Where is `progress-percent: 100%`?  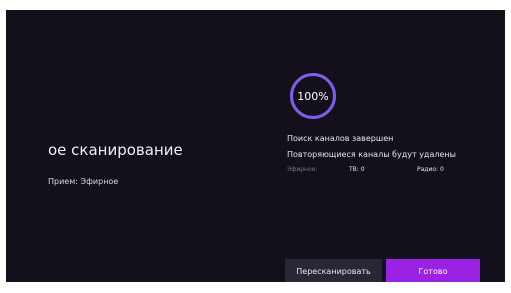
progress-percent: 100% is located at coordinates (313, 96).